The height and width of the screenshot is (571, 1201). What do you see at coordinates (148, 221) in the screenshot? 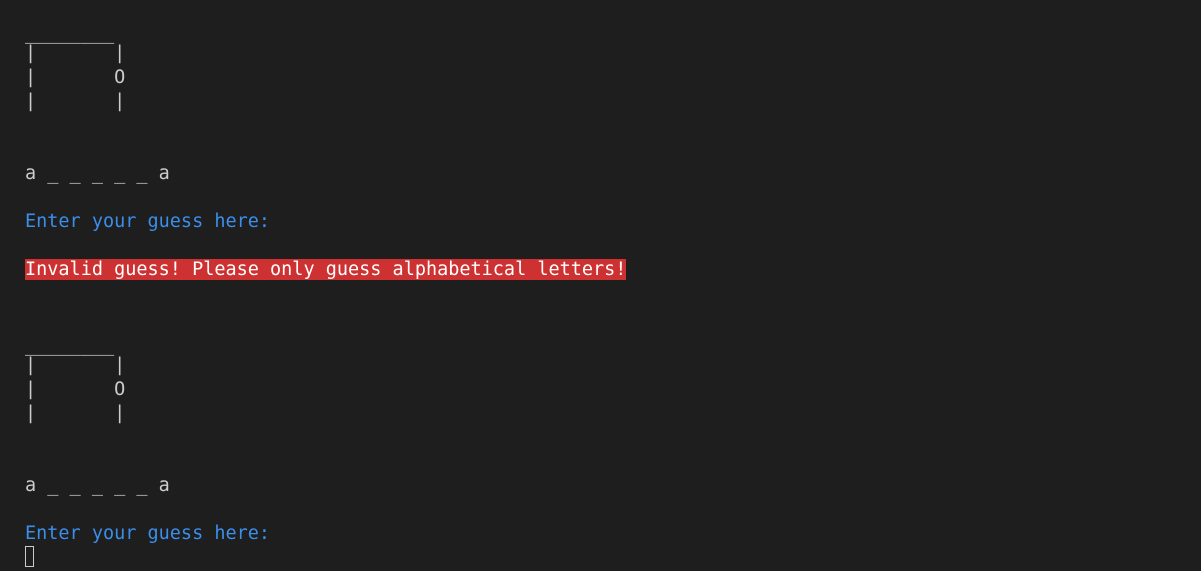
I see `guess-prompt-1: Enter your guess here:` at bounding box center [148, 221].